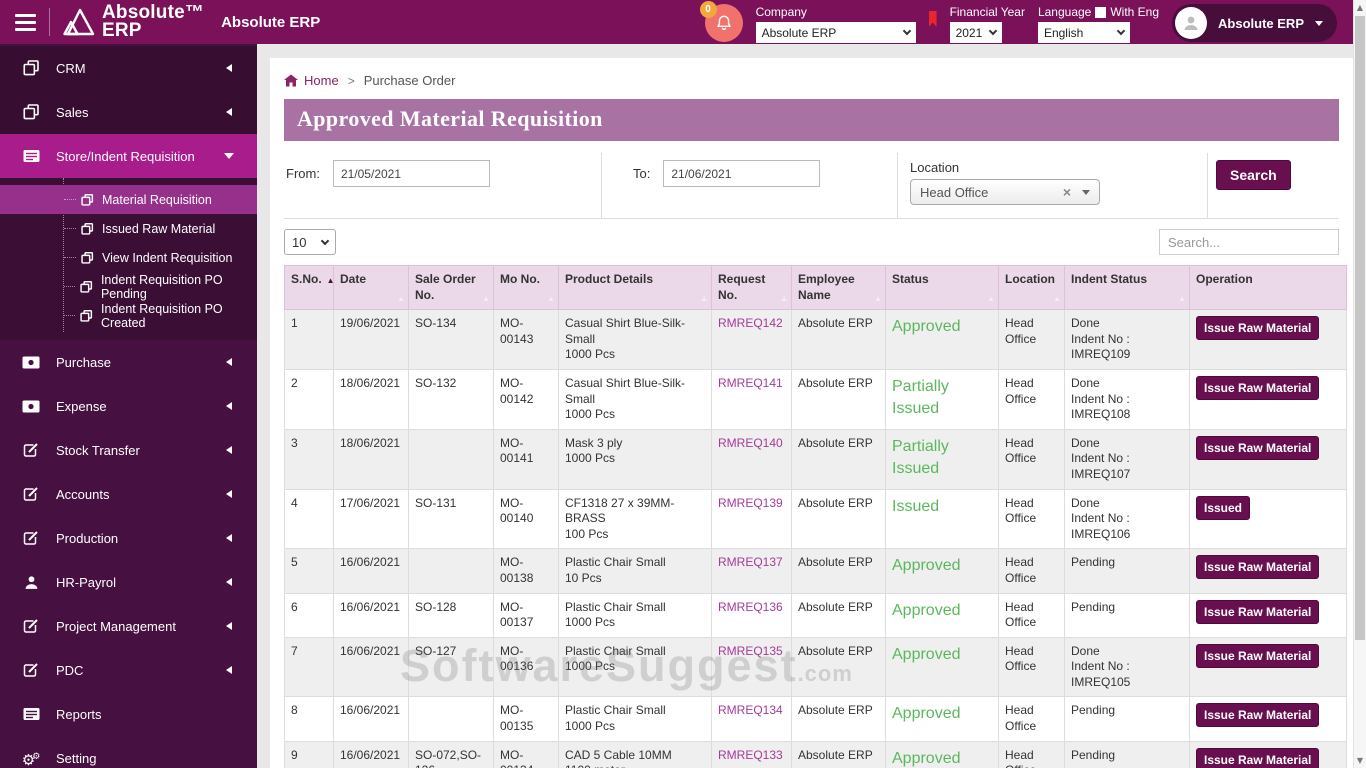 This screenshot has height=768, width=1366. Describe the element at coordinates (750, 710) in the screenshot. I see `request-no-link: RMREQ134` at that location.